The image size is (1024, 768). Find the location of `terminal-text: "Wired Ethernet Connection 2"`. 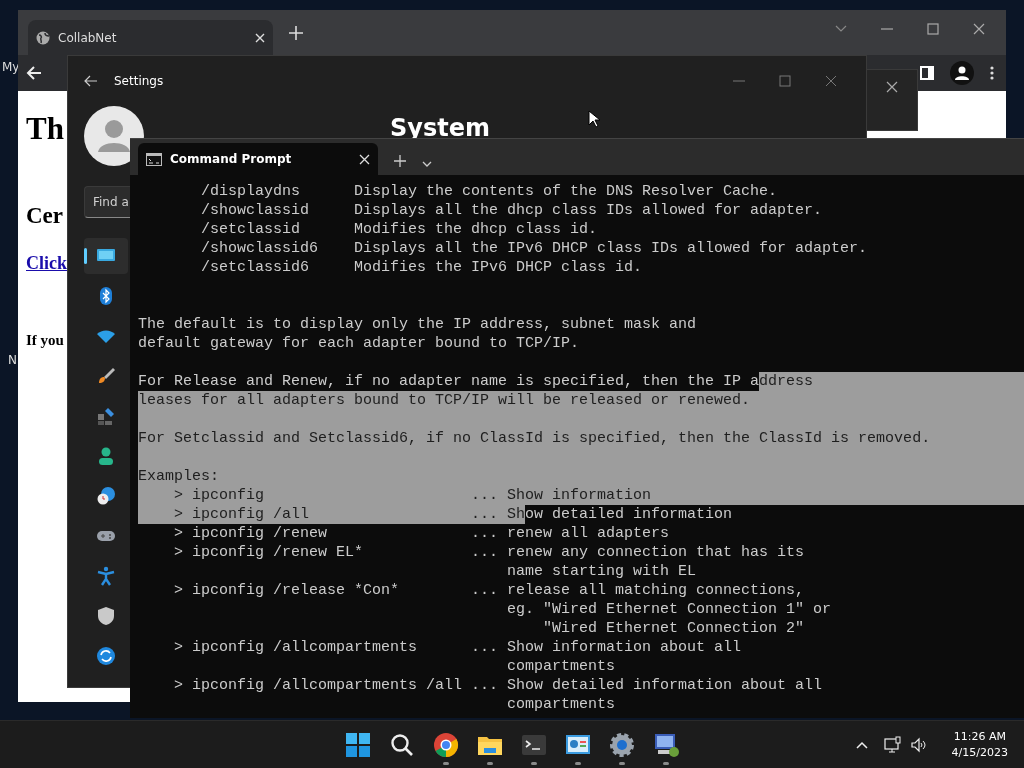

terminal-text: "Wired Ethernet Connection 2" is located at coordinates (673, 628).